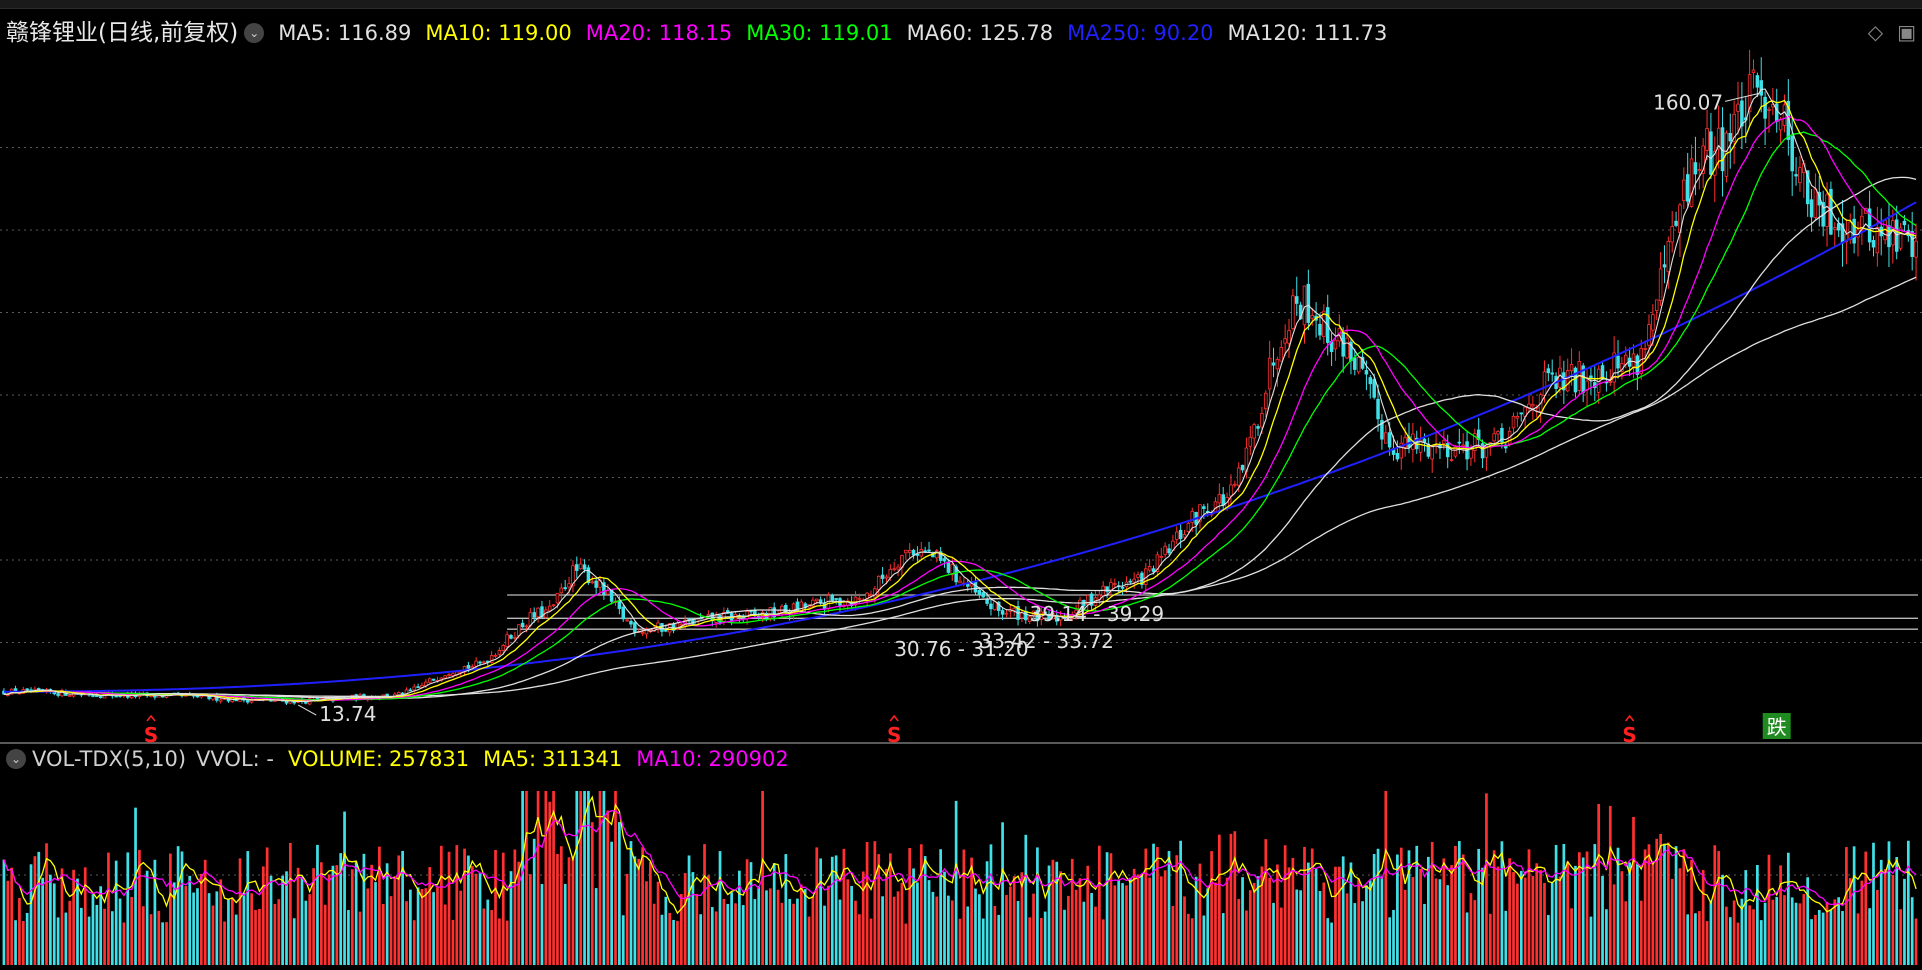 This screenshot has width=1922, height=970. What do you see at coordinates (151, 718) in the screenshot?
I see `signal-caret` at bounding box center [151, 718].